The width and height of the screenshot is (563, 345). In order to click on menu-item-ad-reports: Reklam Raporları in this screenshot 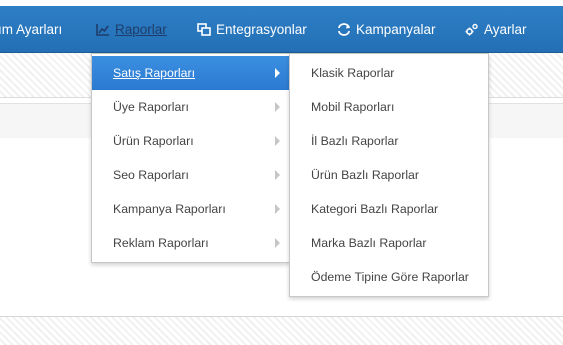, I will do `click(190, 243)`.